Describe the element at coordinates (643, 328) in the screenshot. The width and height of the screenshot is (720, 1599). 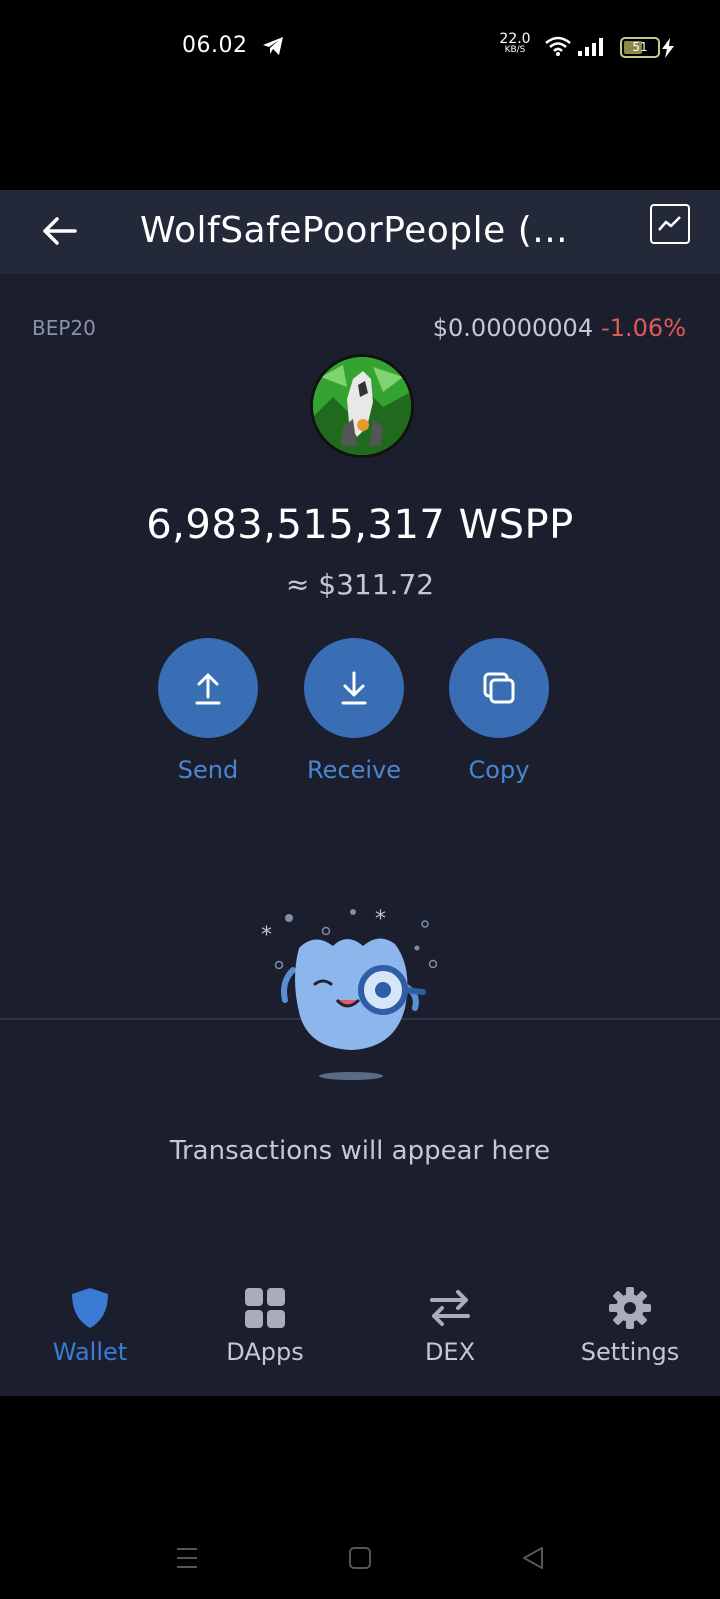
I see `price-change: -1.06%` at that location.